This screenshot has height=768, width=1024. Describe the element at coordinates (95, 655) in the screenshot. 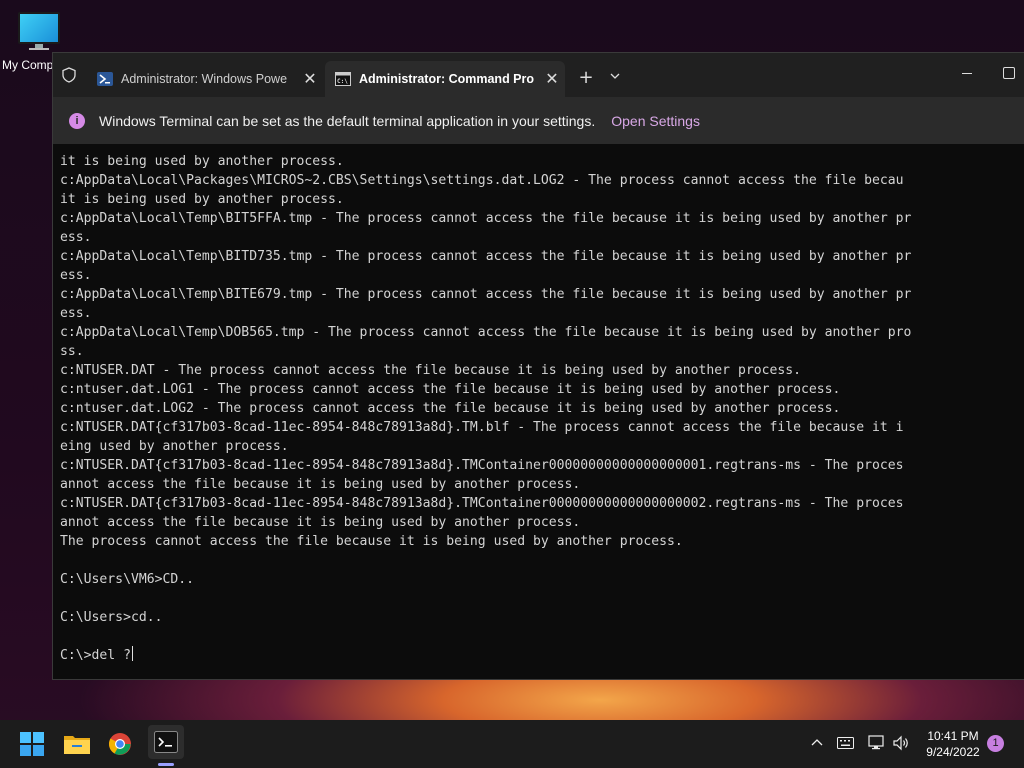

I see `console-line: C:\>del ?` at that location.